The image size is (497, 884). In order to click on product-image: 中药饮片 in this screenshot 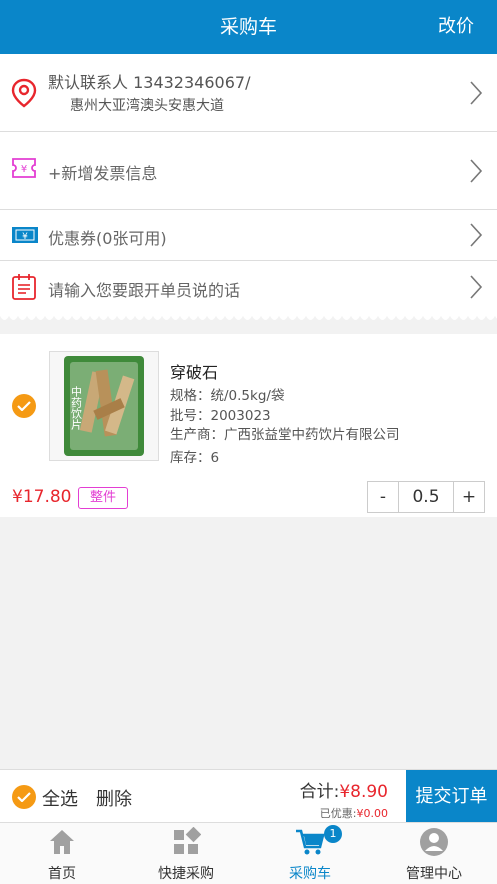, I will do `click(104, 406)`.